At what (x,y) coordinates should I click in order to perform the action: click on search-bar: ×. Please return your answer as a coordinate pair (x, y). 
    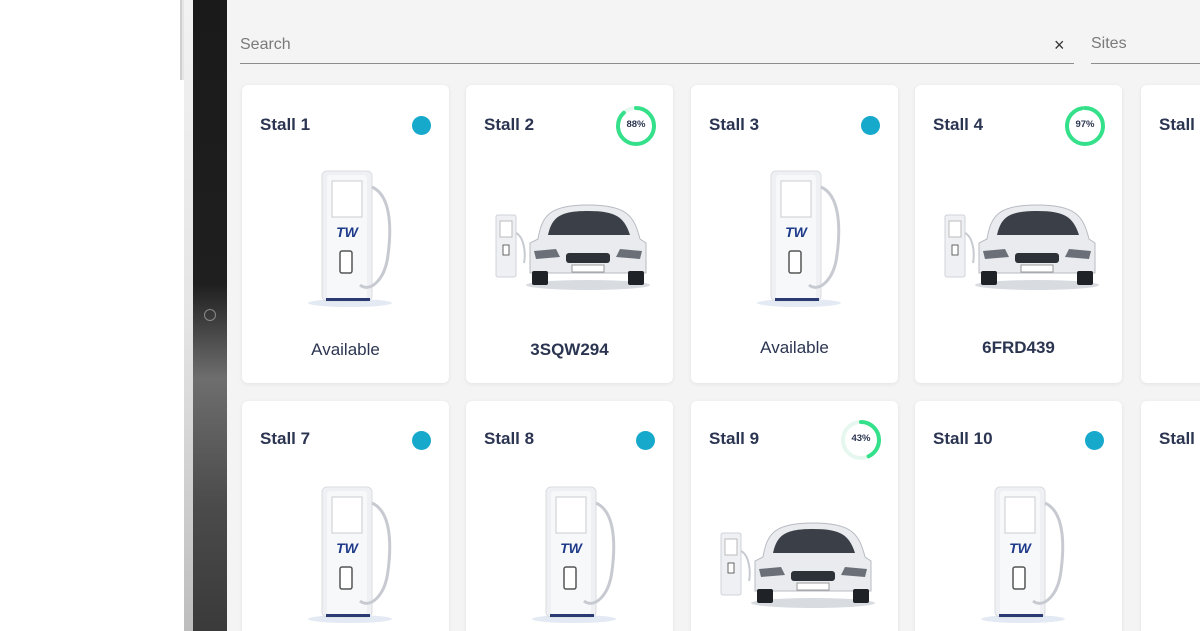
    Looking at the image, I should click on (657, 45).